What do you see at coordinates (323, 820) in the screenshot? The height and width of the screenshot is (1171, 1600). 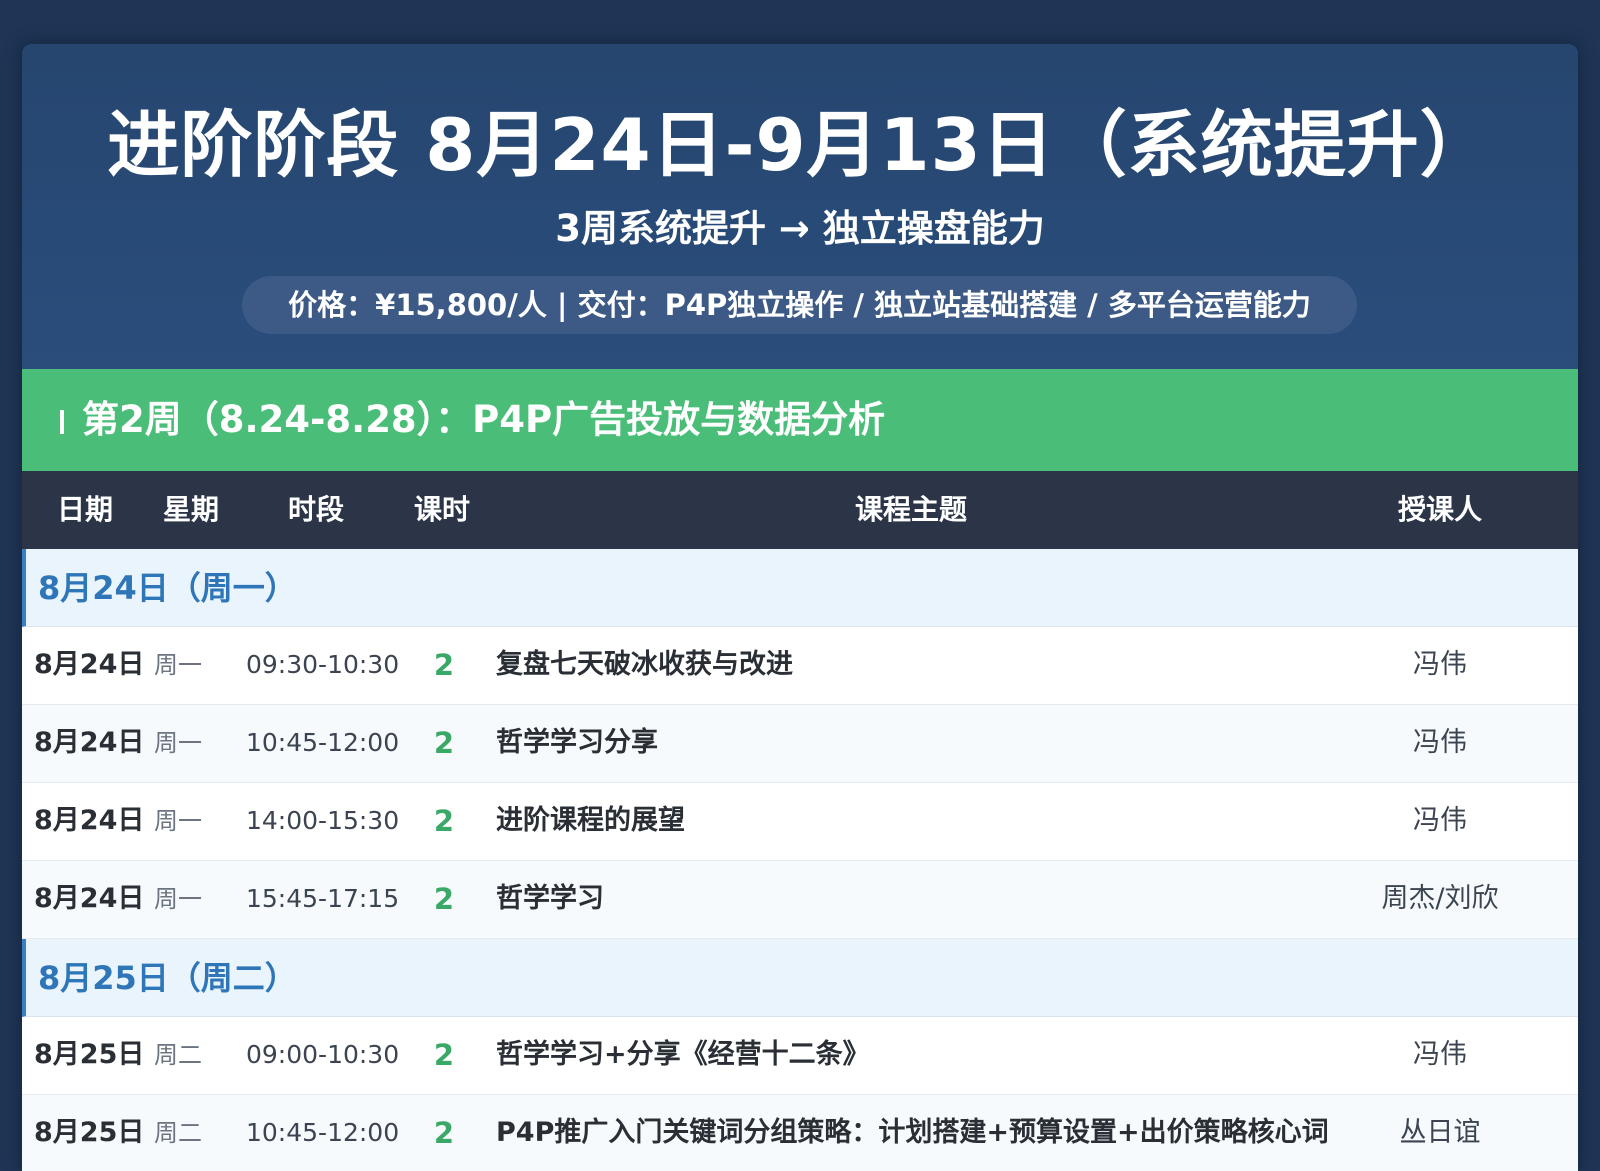 I see `cell-time: 14:00-15:30` at bounding box center [323, 820].